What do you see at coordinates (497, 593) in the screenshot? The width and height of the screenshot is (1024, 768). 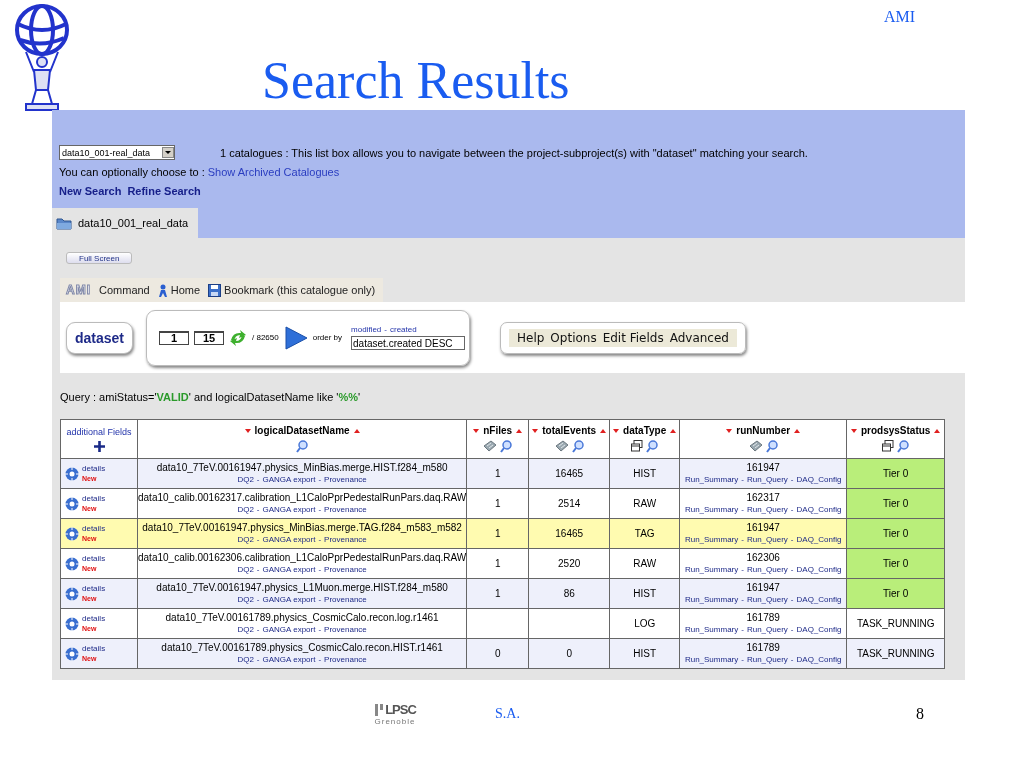 I see `table-cell: 1` at bounding box center [497, 593].